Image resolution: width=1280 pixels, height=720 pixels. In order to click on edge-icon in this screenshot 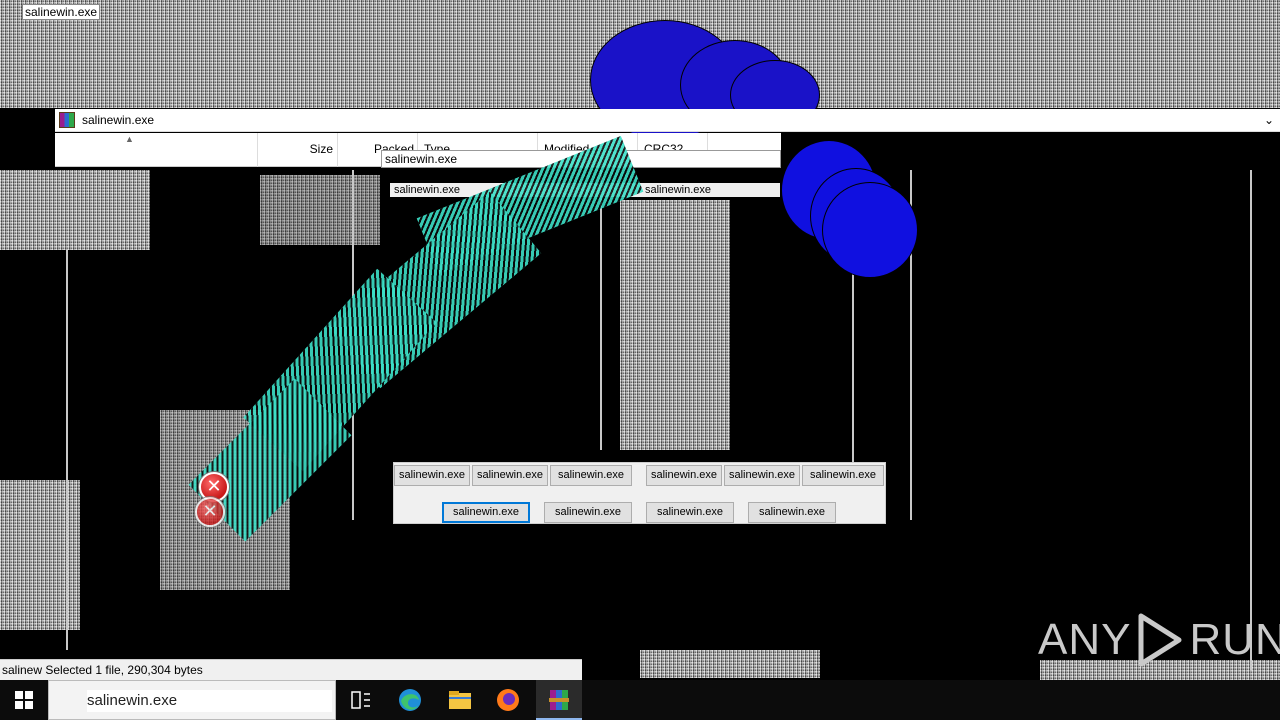, I will do `click(410, 700)`.